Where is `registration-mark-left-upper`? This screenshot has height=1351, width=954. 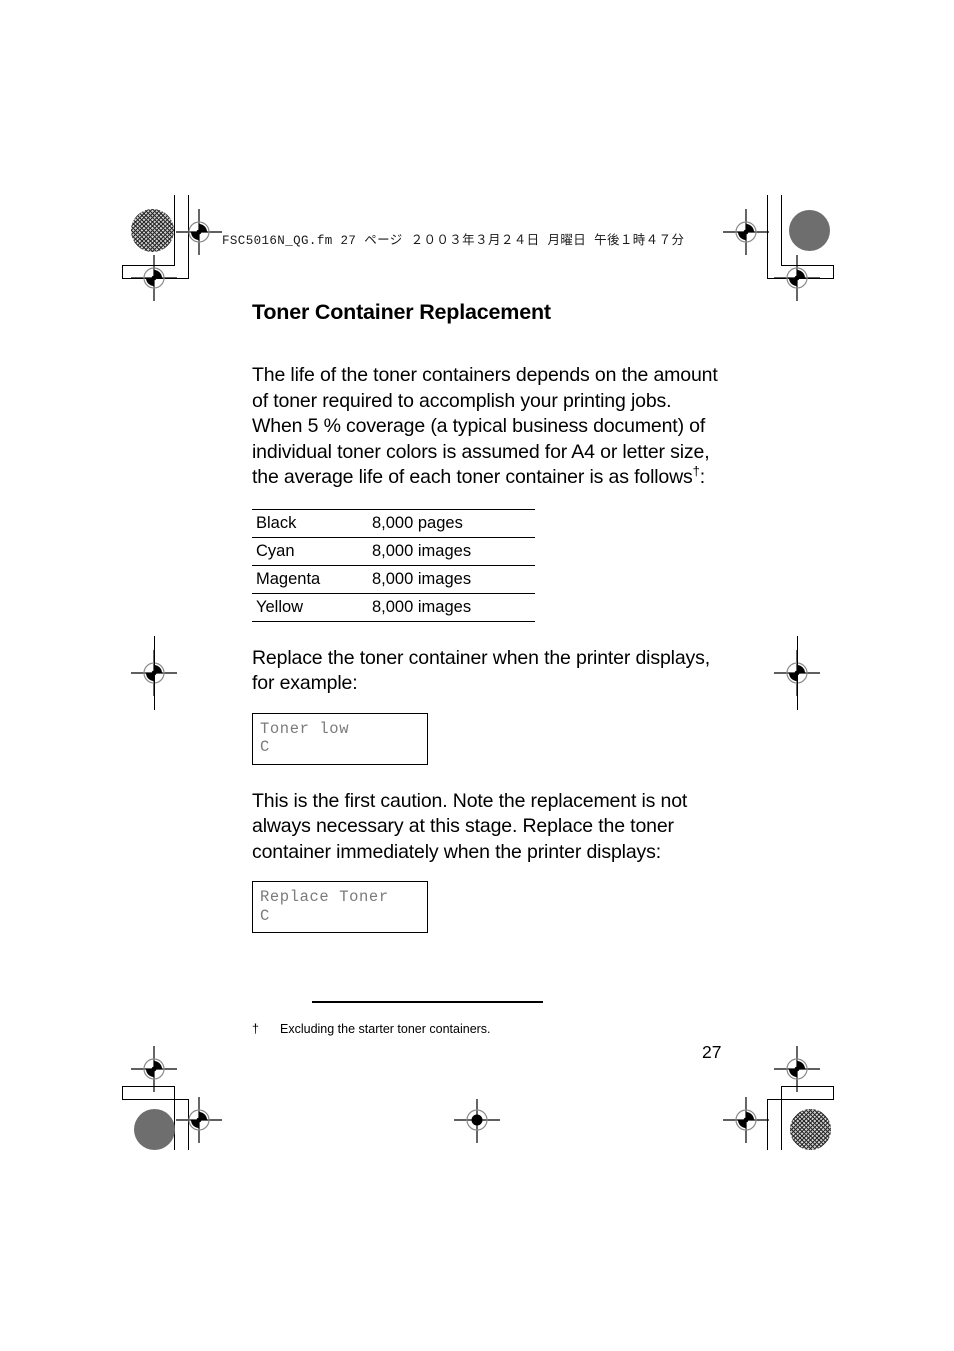 registration-mark-left-upper is located at coordinates (154, 278).